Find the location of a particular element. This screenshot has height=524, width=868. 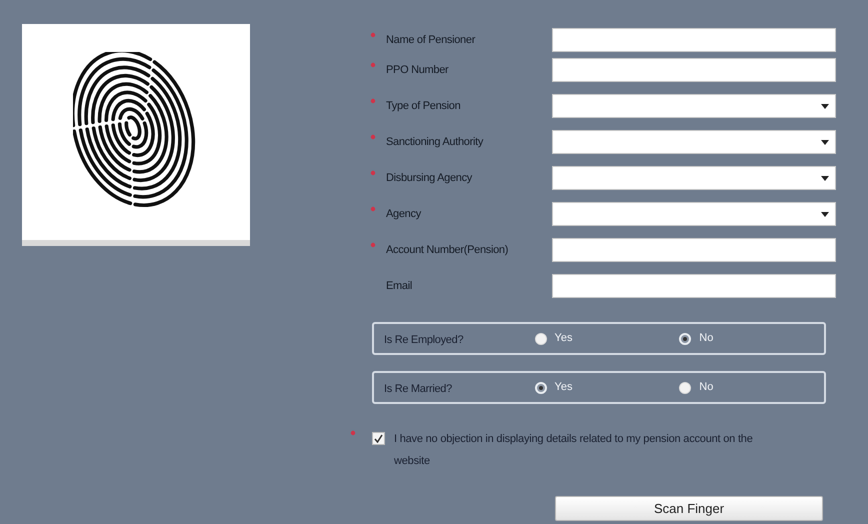

field-label: Email is located at coordinates (400, 286).